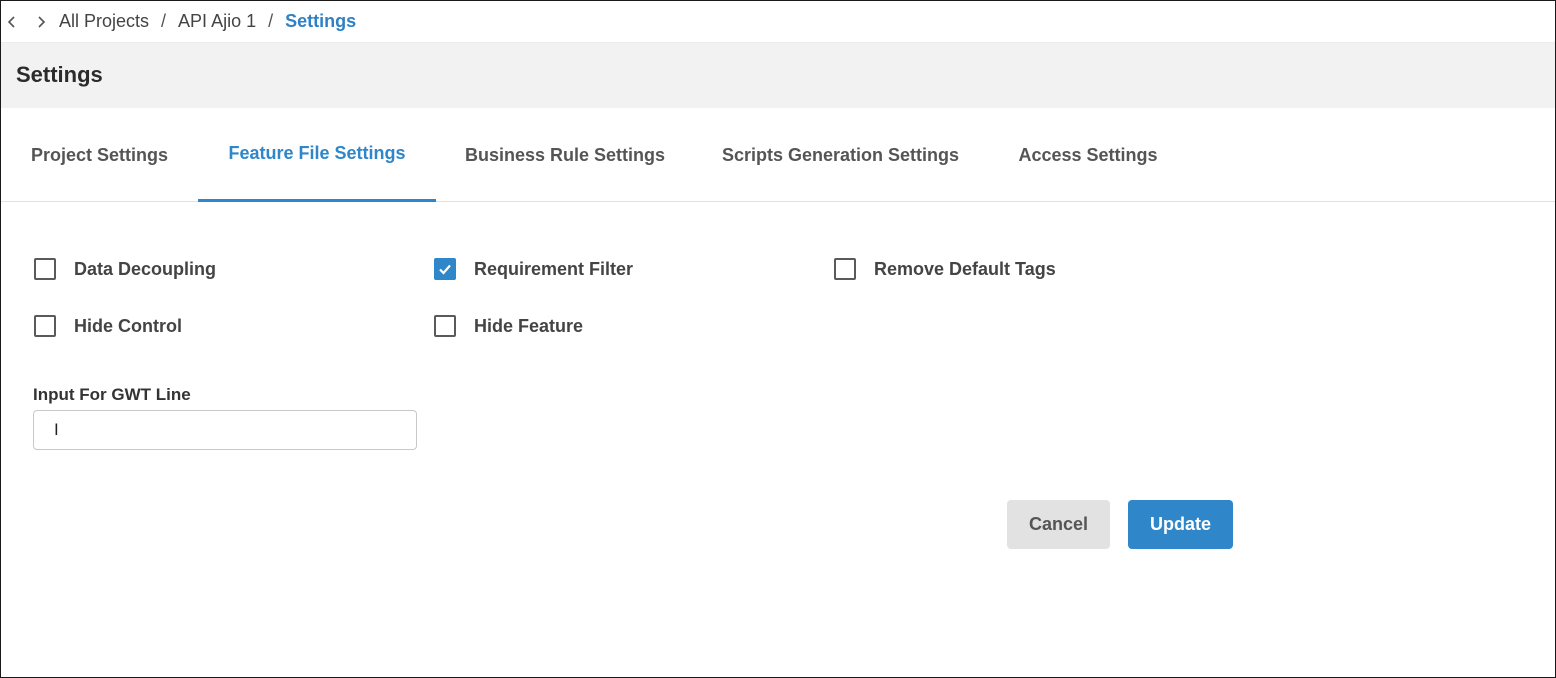 The image size is (1556, 678). What do you see at coordinates (12, 22) in the screenshot?
I see `chevron-left-icon` at bounding box center [12, 22].